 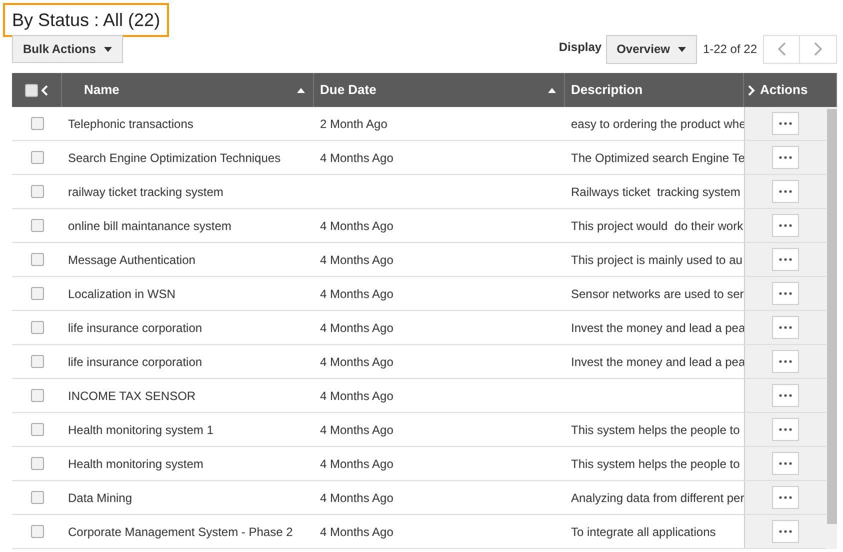 I want to click on page-range: 1-22 of 22, so click(x=729, y=49).